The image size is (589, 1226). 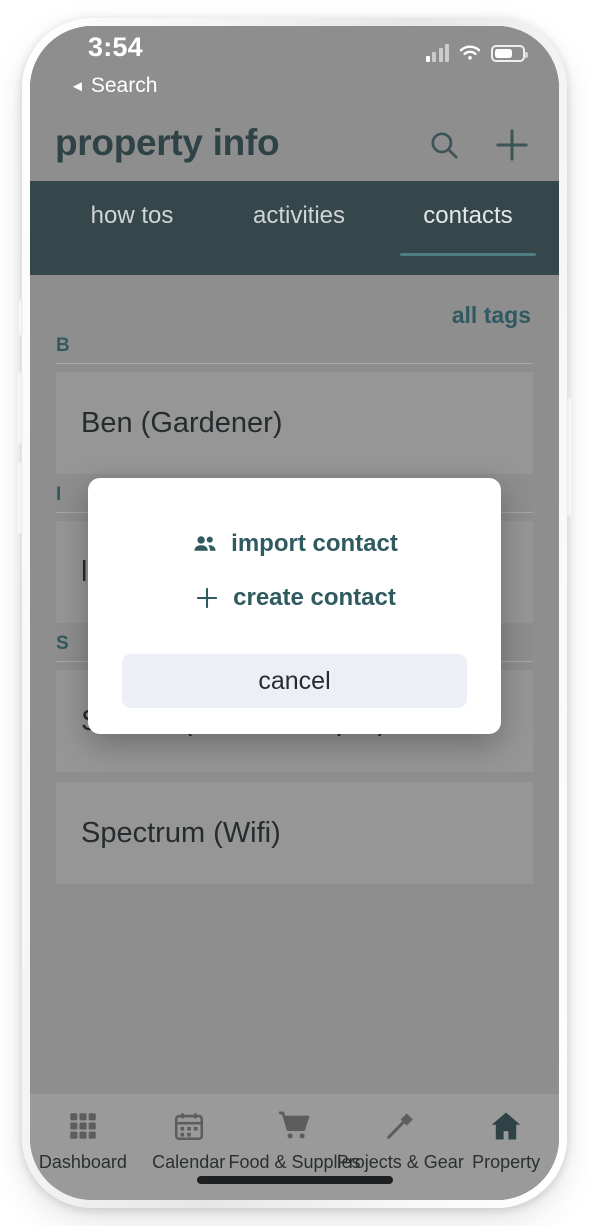 I want to click on create-contact-button: create contact, so click(x=294, y=598).